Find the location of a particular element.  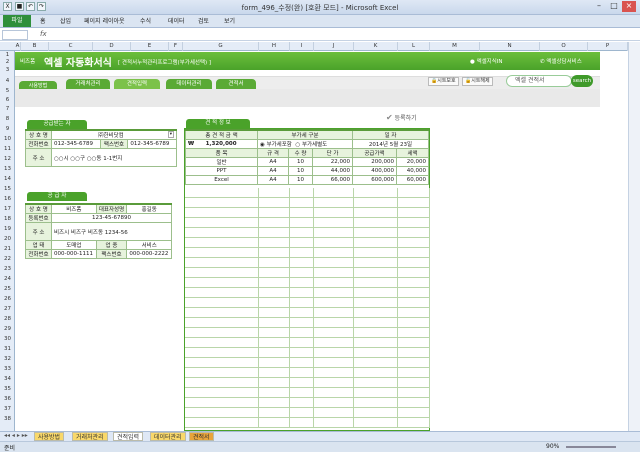

col-header: E is located at coordinates (150, 46).